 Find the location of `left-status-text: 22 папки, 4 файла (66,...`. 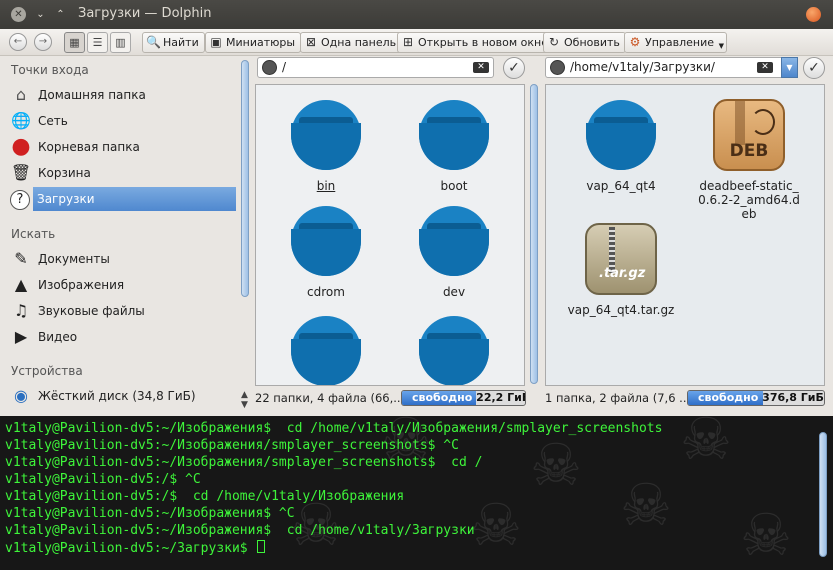

left-status-text: 22 папки, 4 файла (66,... is located at coordinates (330, 398).